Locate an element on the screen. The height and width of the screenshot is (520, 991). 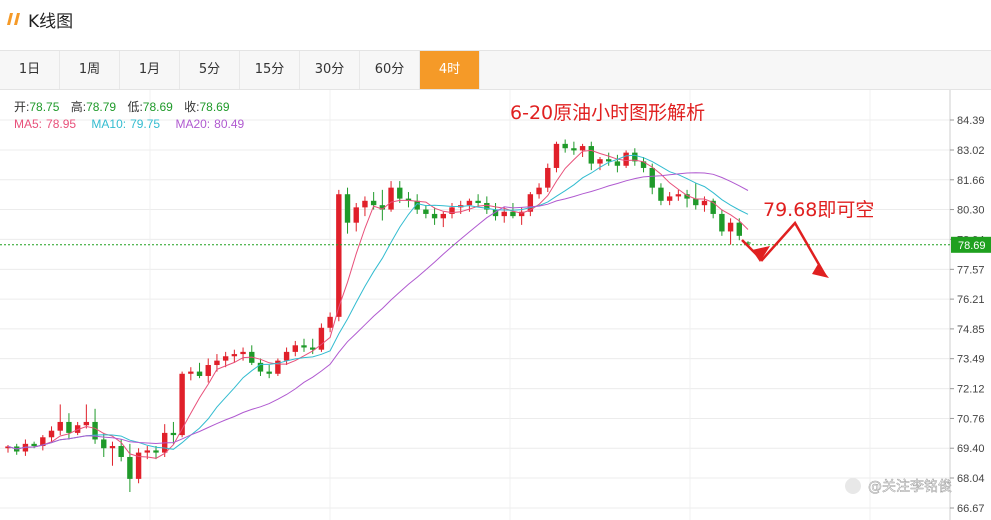
y-tick-label: 69.40 is located at coordinates (971, 449).